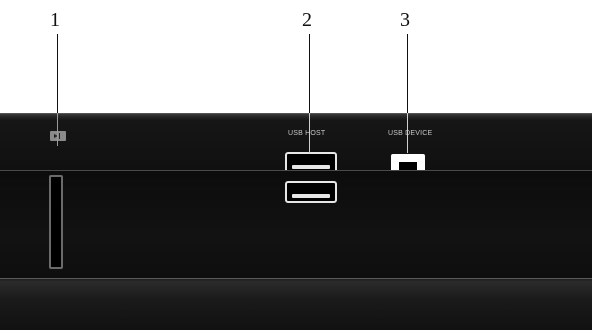 Image resolution: width=592 pixels, height=330 pixels. What do you see at coordinates (307, 133) in the screenshot?
I see `usb-host-label: USB HOST` at bounding box center [307, 133].